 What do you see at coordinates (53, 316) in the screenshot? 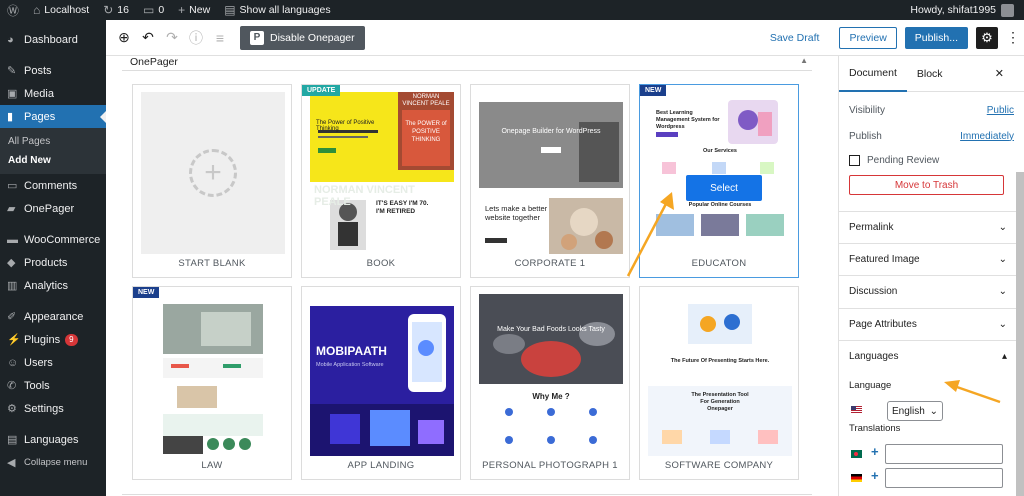
I see `sidebar-item-appearance: ✐ Appearance` at bounding box center [53, 316].